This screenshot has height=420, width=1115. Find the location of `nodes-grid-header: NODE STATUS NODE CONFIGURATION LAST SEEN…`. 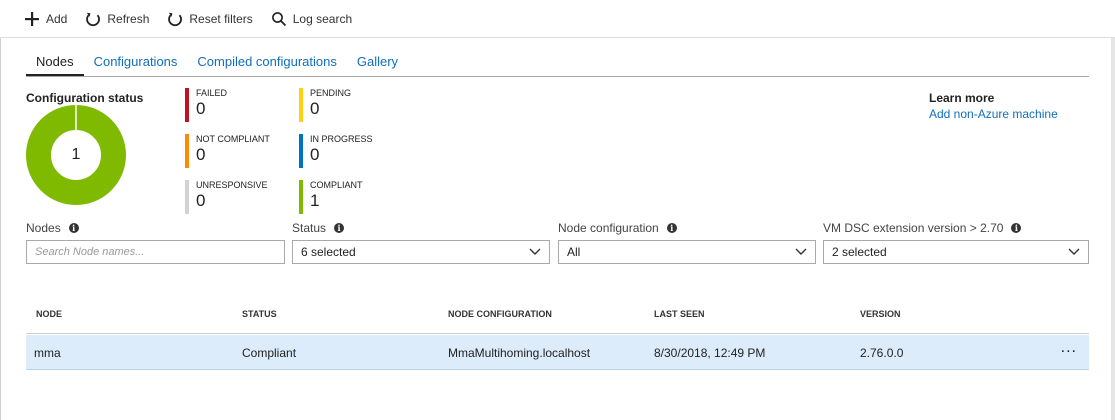

nodes-grid-header: NODE STATUS NODE CONFIGURATION LAST SEEN… is located at coordinates (557, 316).